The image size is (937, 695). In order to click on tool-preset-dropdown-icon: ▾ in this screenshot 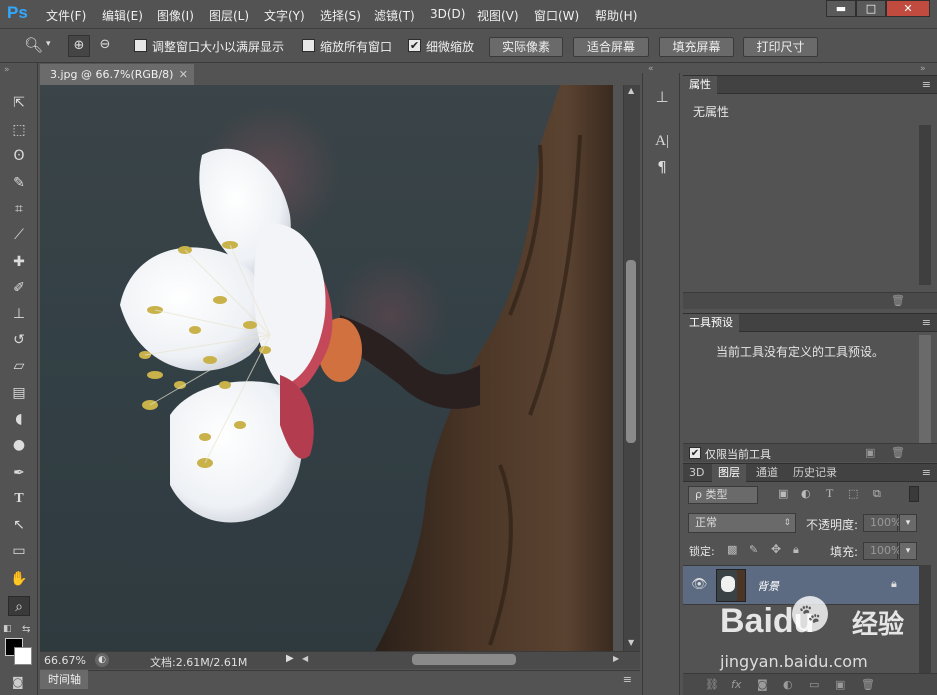, I will do `click(48, 44)`.